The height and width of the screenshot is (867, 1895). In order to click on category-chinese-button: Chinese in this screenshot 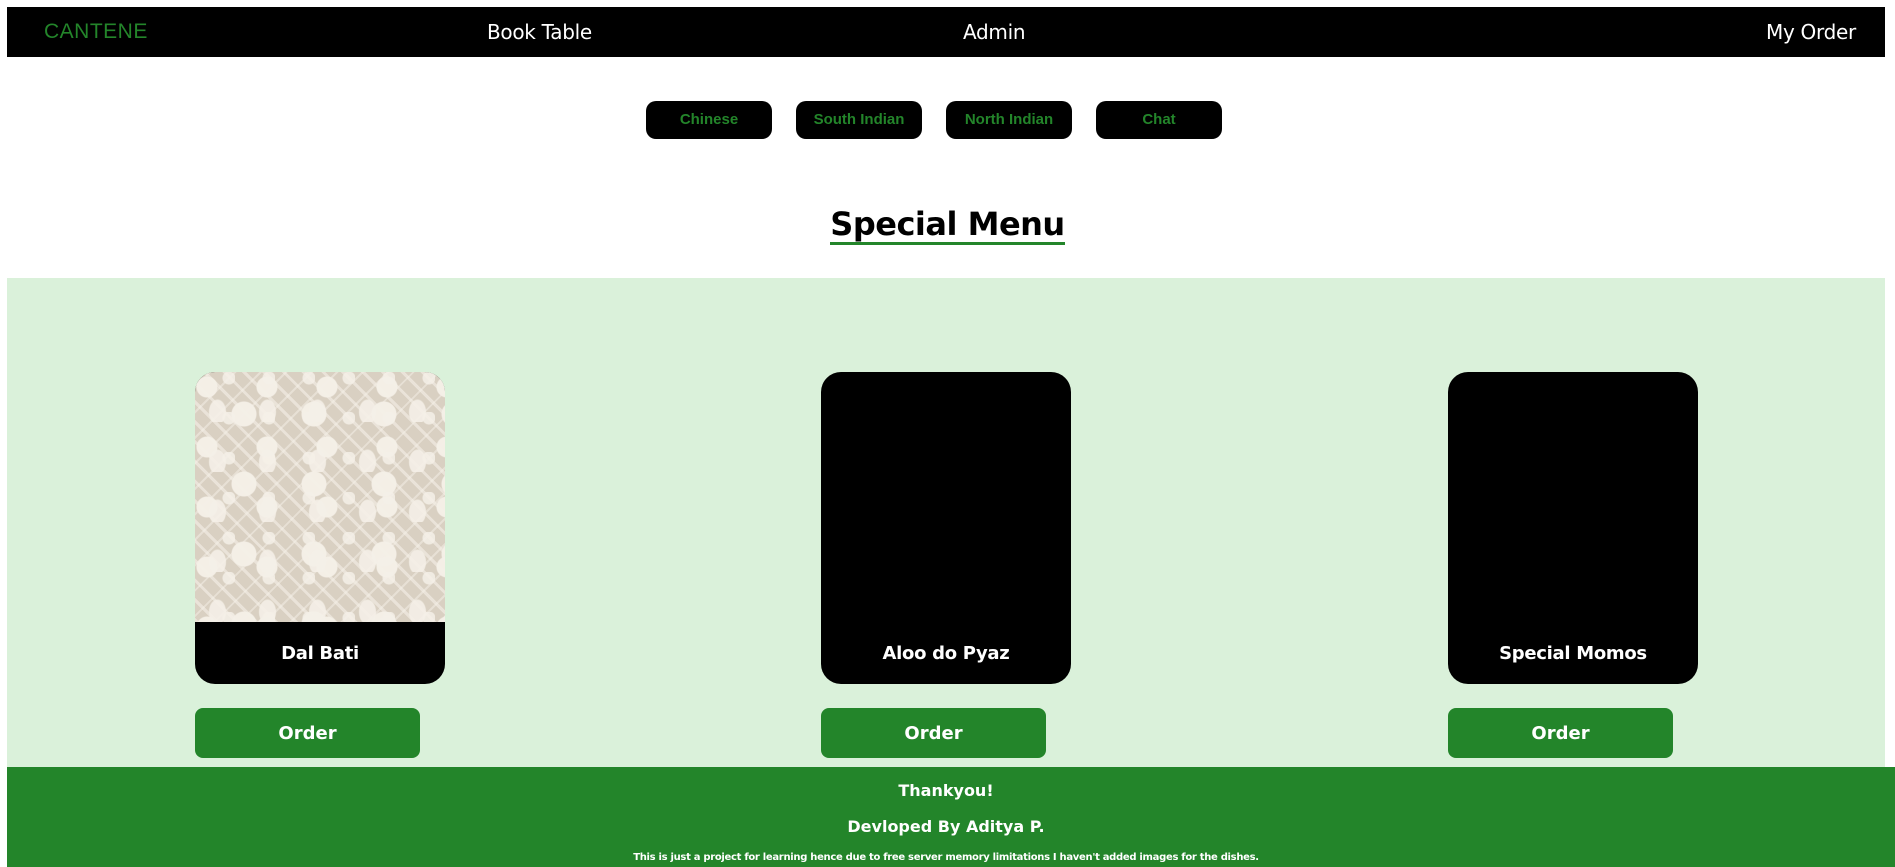, I will do `click(709, 120)`.